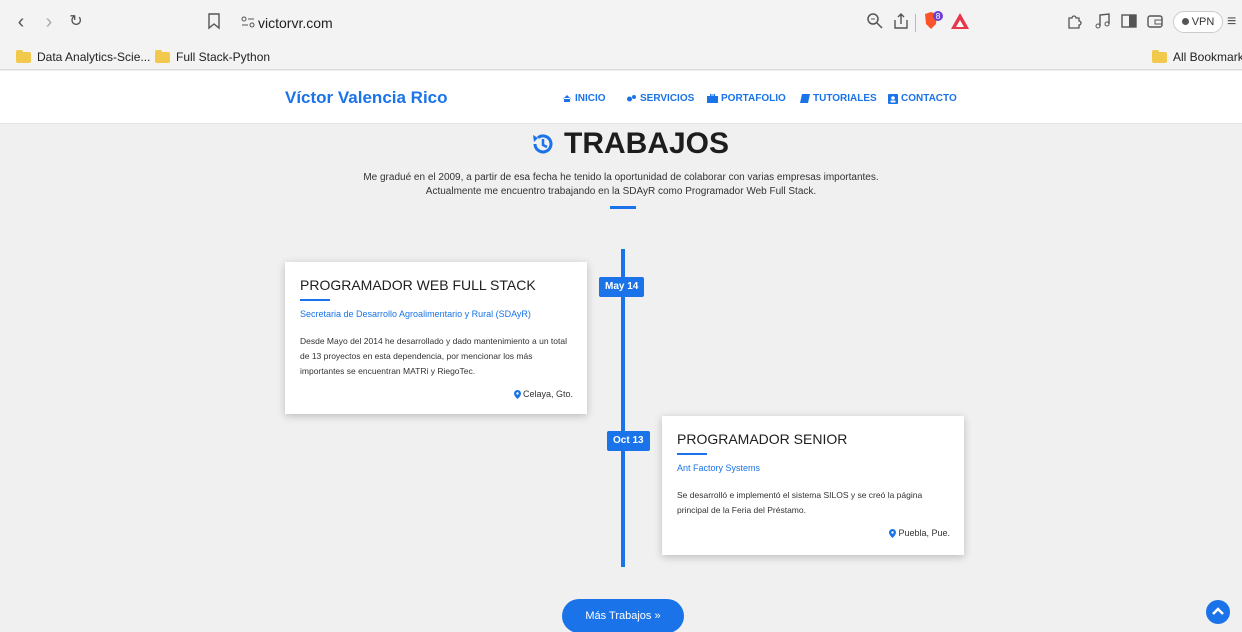 The image size is (1242, 632). I want to click on sidebar-icon, so click(1130, 22).